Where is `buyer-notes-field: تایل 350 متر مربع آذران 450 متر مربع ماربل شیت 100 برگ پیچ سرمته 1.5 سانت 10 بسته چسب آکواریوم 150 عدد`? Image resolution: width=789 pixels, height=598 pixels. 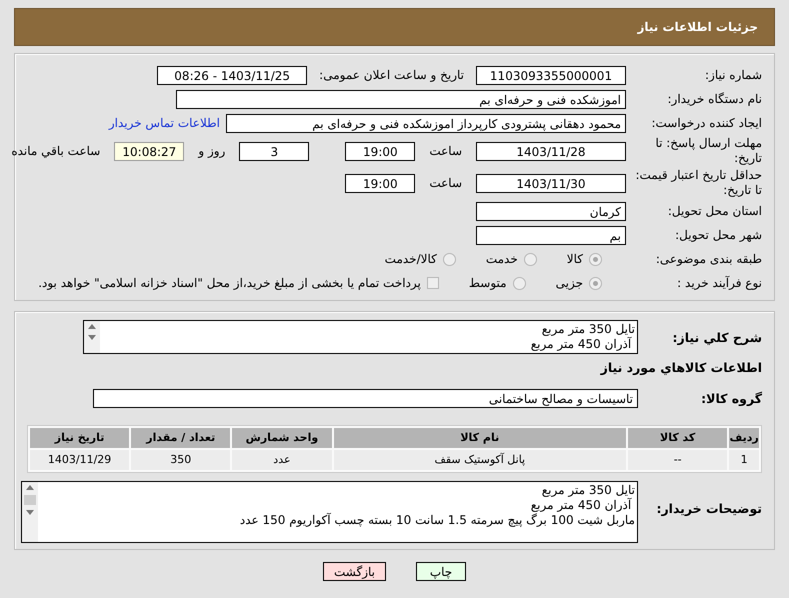
buyer-notes-field: تایل 350 متر مربع آذران 450 متر مربع ماربل شیت 100 برگ پیچ سرمته 1.5 سانت 10 بسته چسب آکواریوم 150 عدد is located at coordinates (329, 512).